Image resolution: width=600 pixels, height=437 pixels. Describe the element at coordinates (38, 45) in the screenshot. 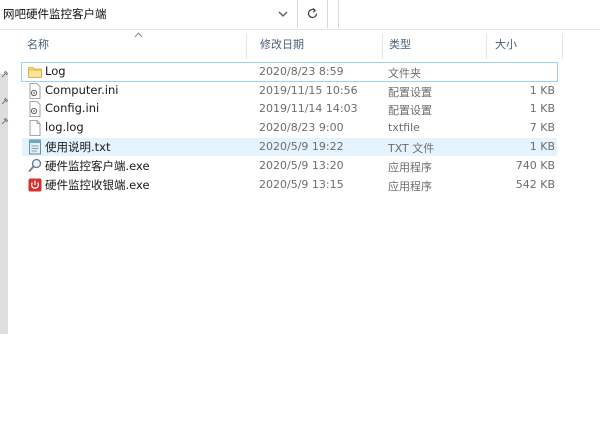

I see `column-name: 名称` at that location.